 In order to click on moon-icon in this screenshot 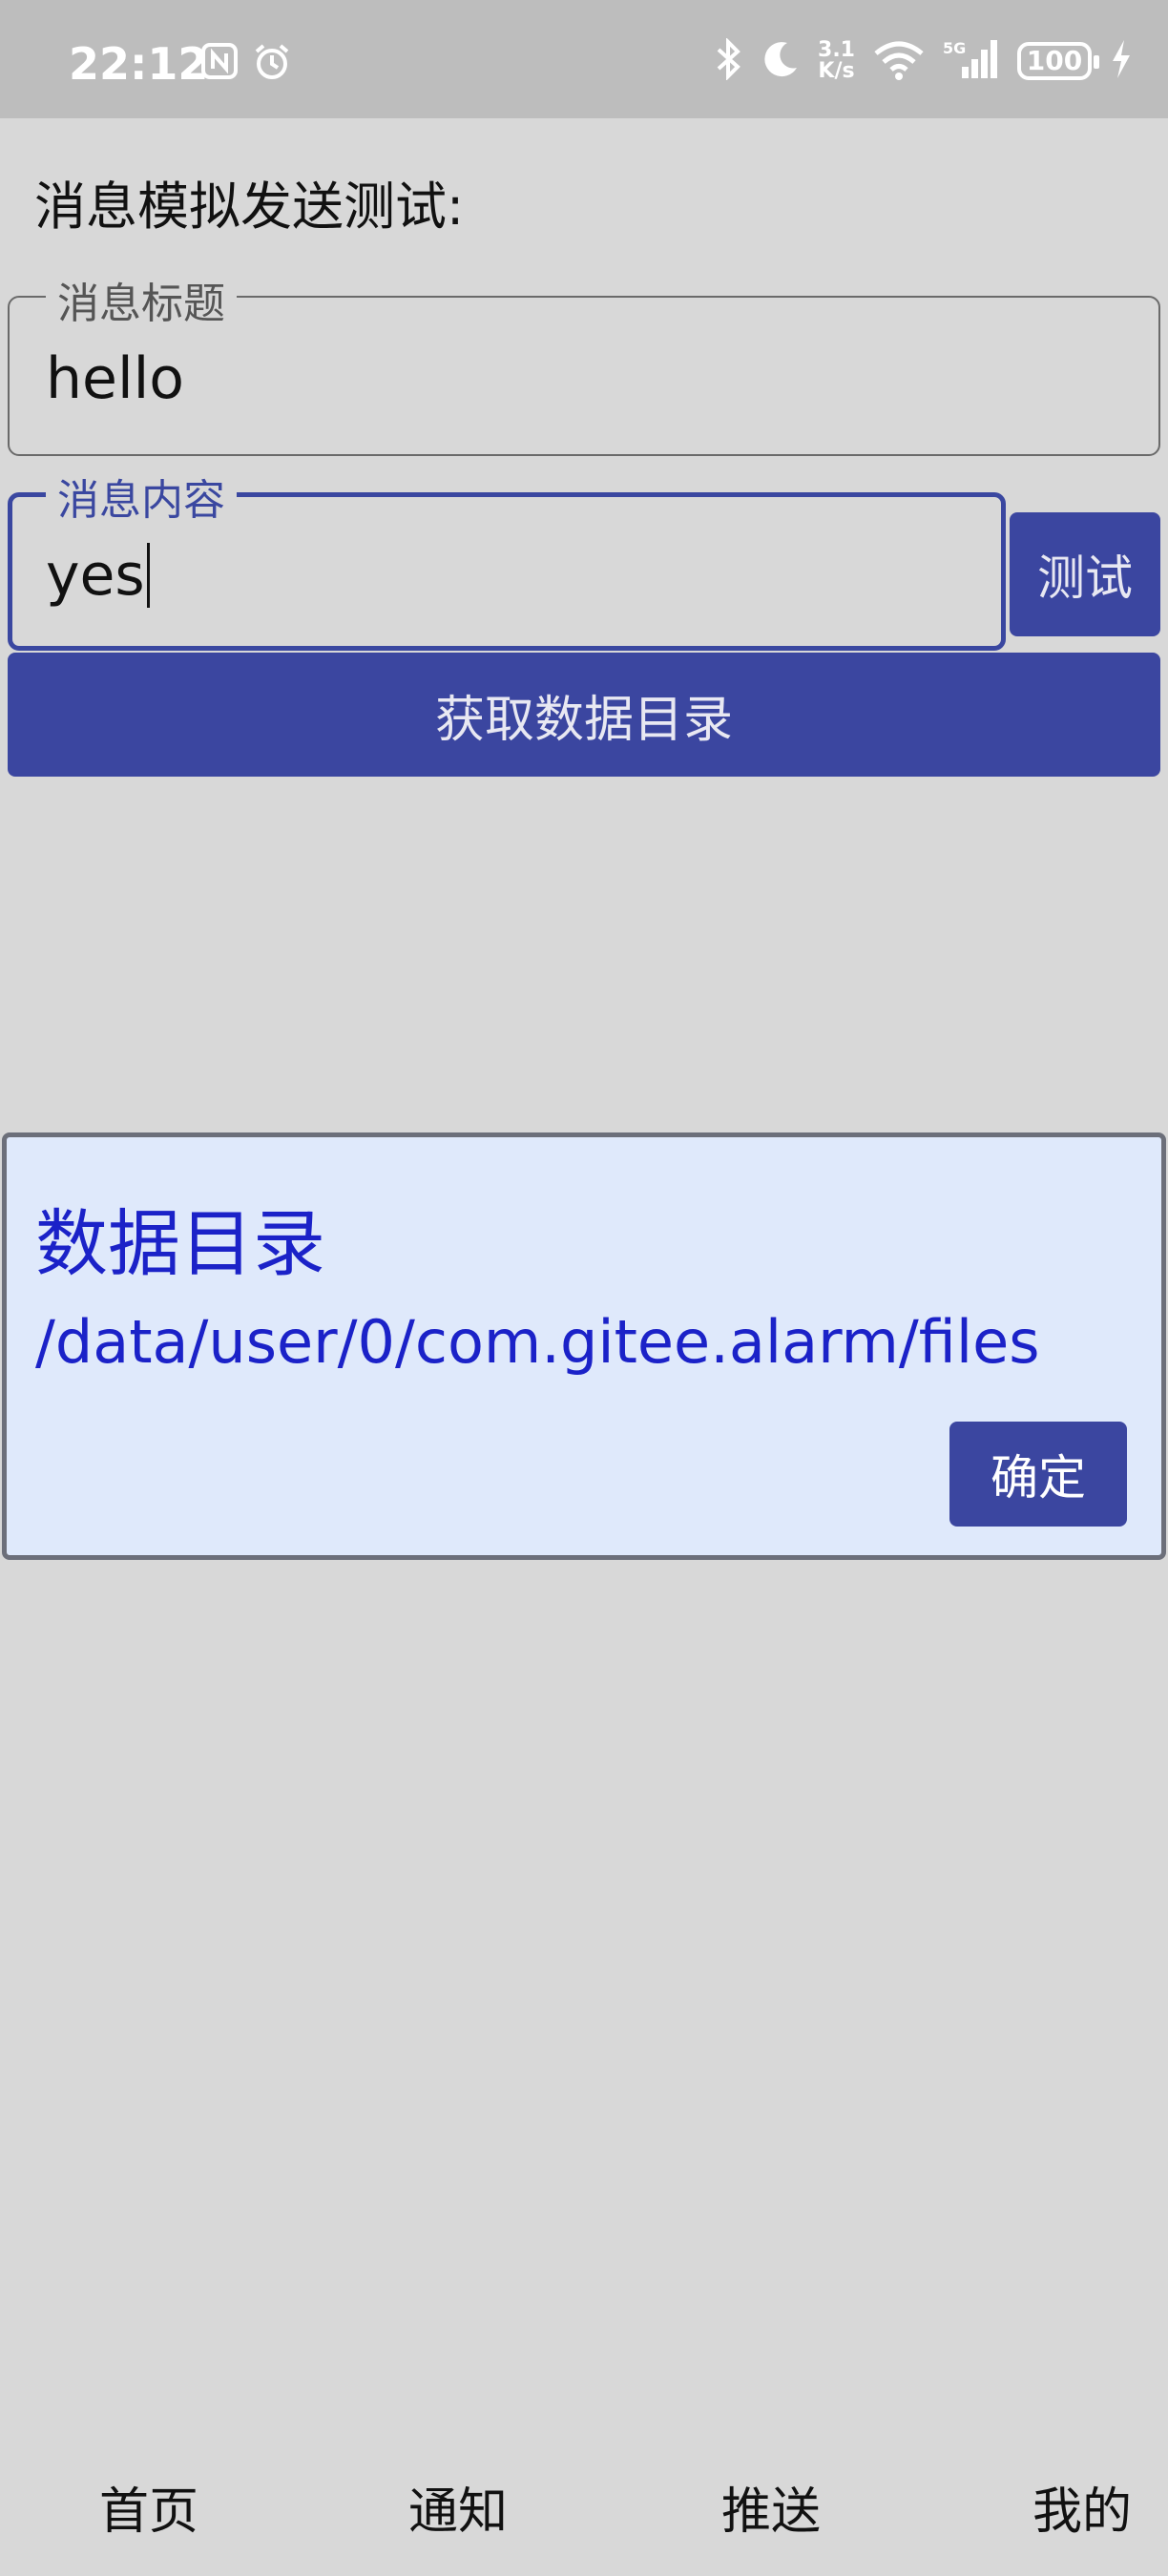, I will do `click(781, 61)`.